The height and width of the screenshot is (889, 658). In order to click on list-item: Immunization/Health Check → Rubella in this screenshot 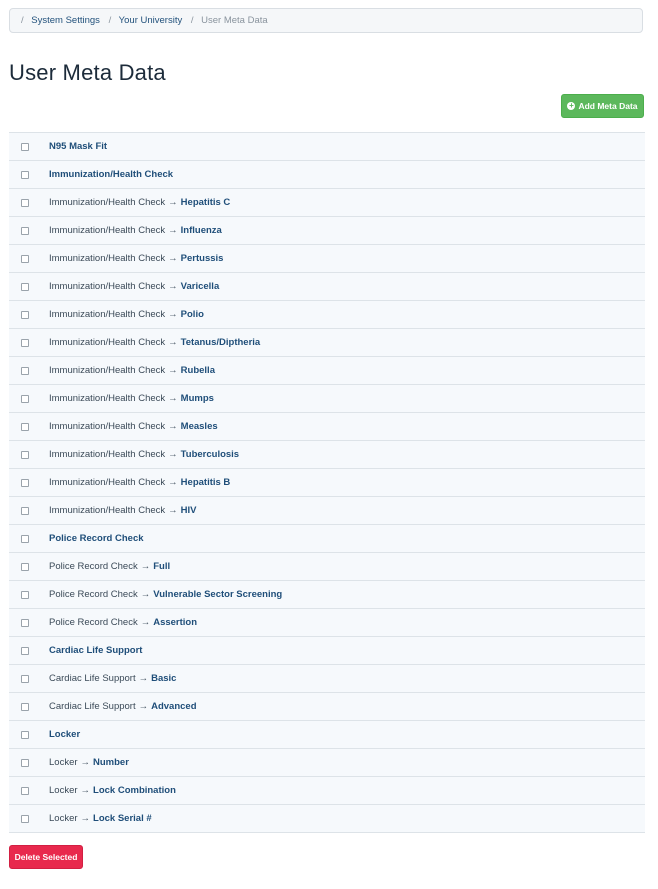, I will do `click(327, 371)`.